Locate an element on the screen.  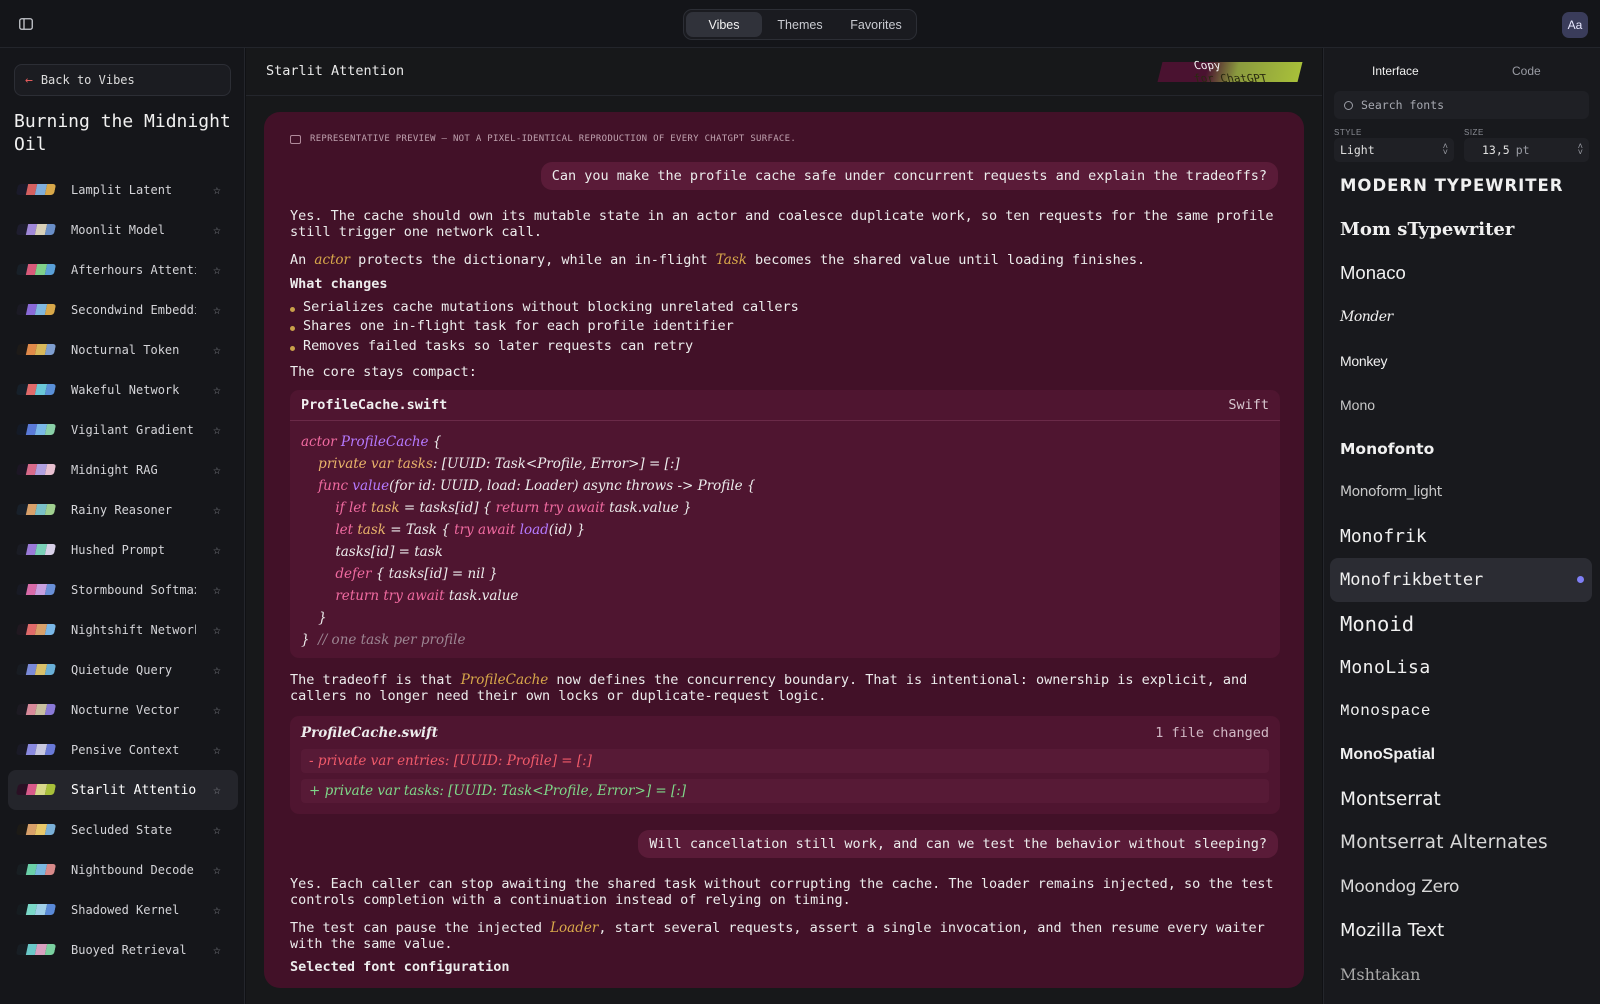
sidebar-item-vibe: Quietude Query ☆ is located at coordinates (123, 670).